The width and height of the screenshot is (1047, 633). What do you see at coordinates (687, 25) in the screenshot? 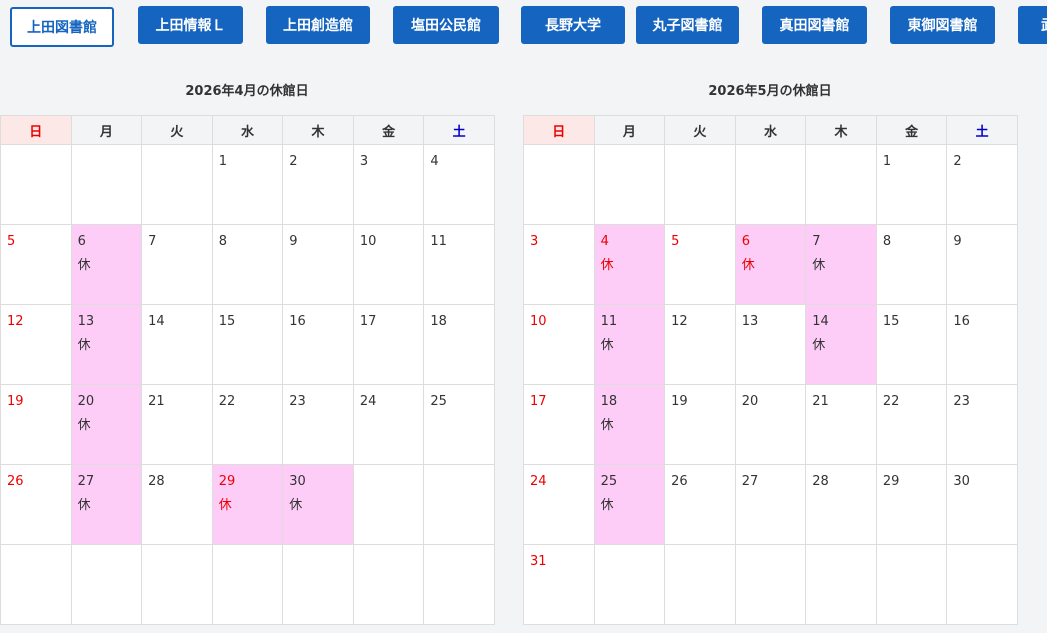
I see `library-tab: 丸子図書館` at bounding box center [687, 25].